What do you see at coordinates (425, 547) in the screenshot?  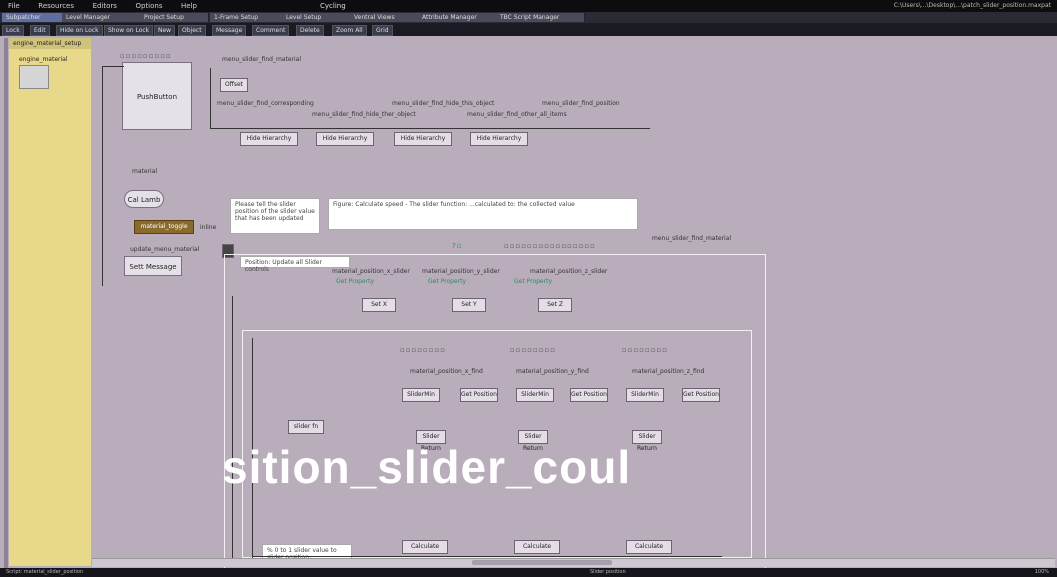 I see `calculate-x: Calculate` at bounding box center [425, 547].